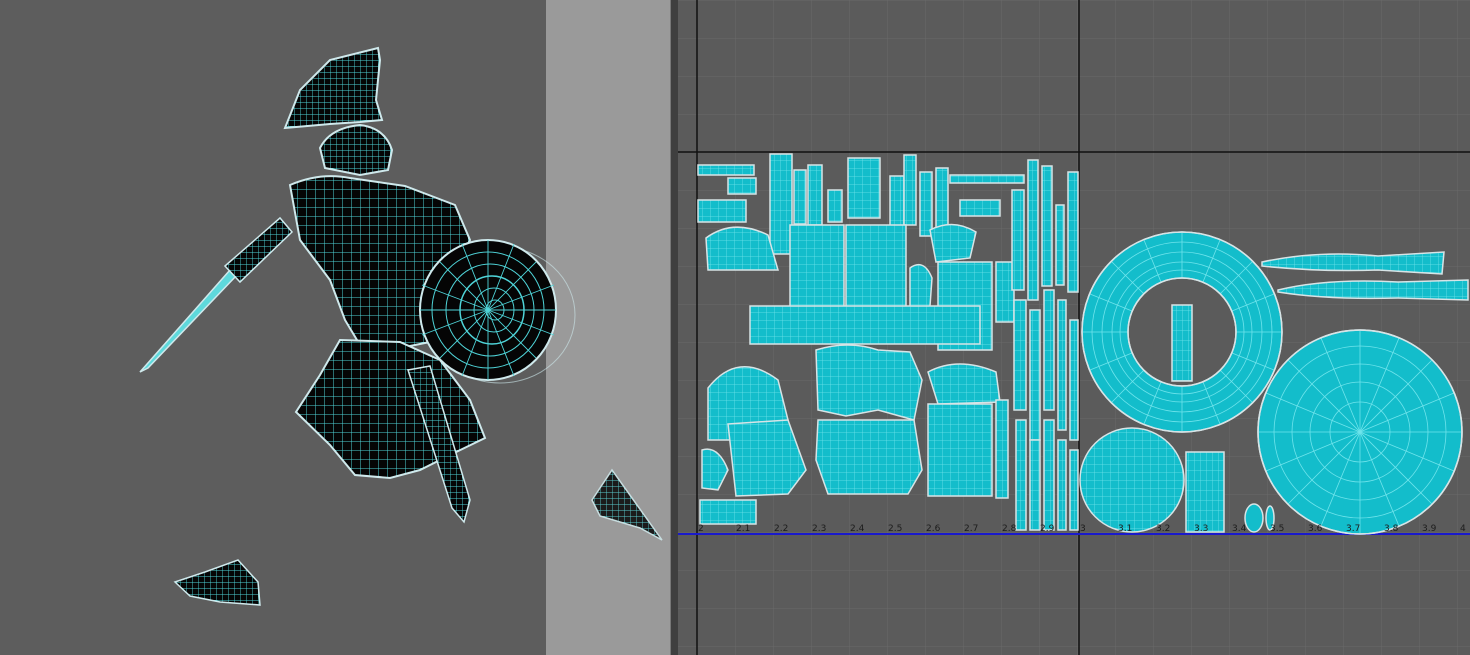 The width and height of the screenshot is (1470, 655). I want to click on spear, so click(188, 320).